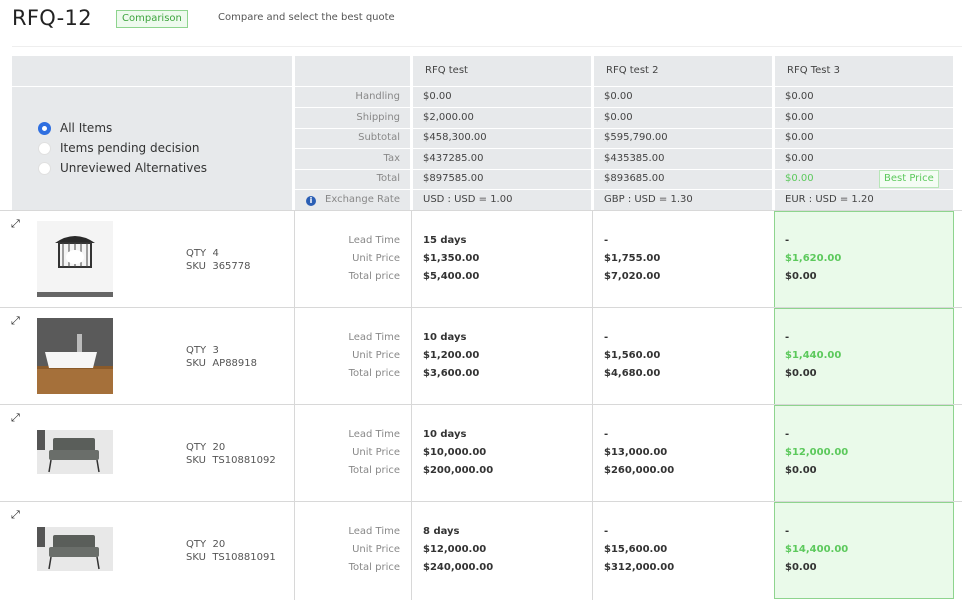 The width and height of the screenshot is (962, 608). Describe the element at coordinates (231, 266) in the screenshot. I see `sku-value: 365778` at that location.